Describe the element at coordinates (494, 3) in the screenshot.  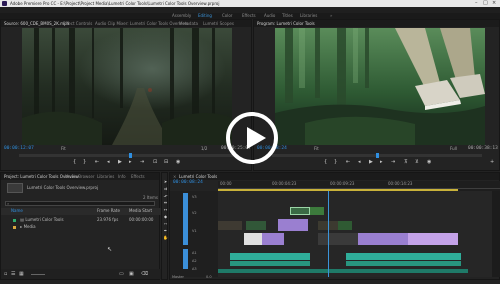
I see `close-icon: ×` at that location.